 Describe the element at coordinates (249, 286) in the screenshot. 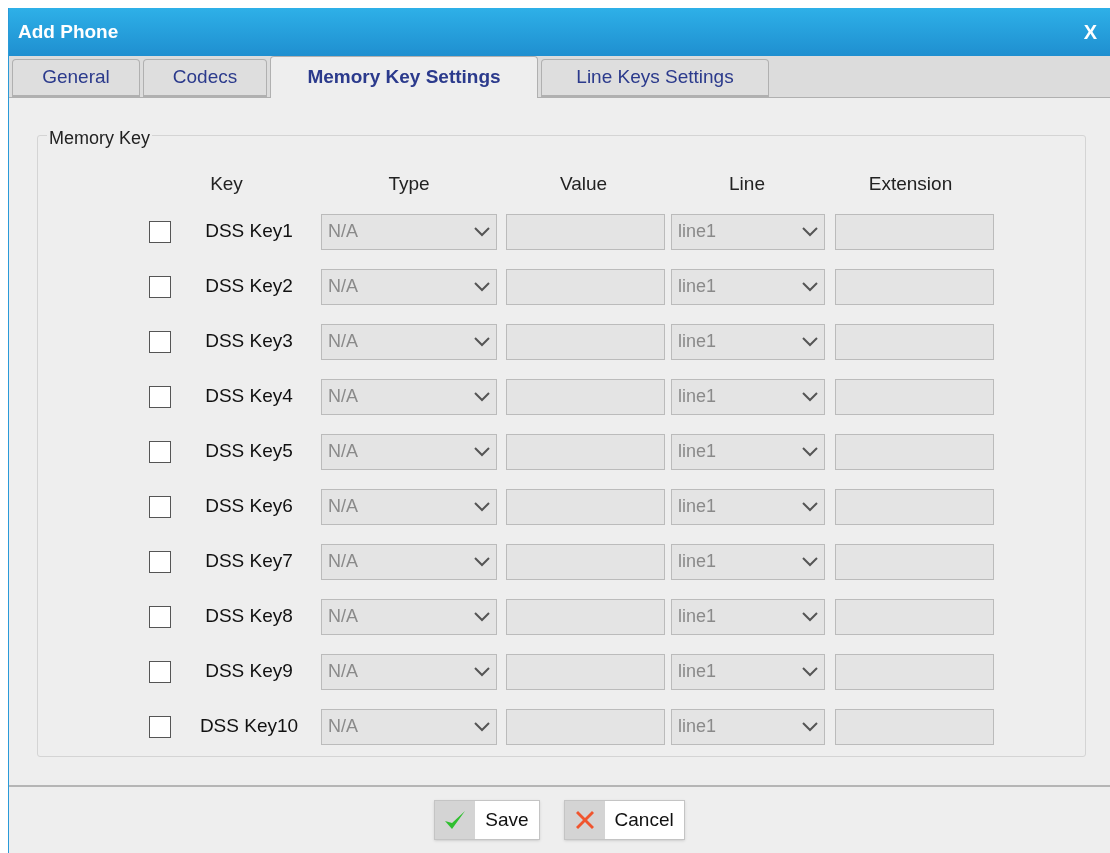

I see `key-label: DSS Key2` at that location.